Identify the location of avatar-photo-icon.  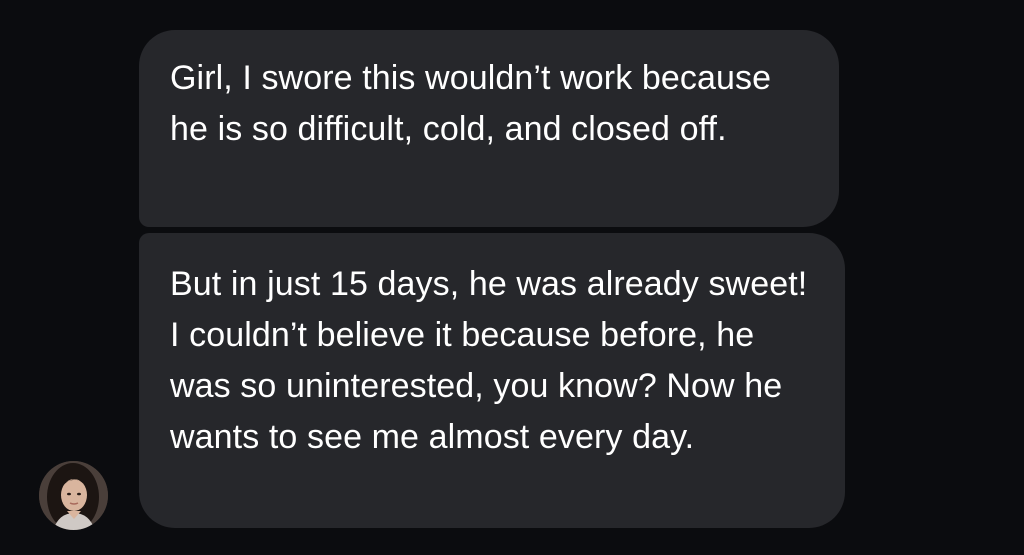
(73, 495).